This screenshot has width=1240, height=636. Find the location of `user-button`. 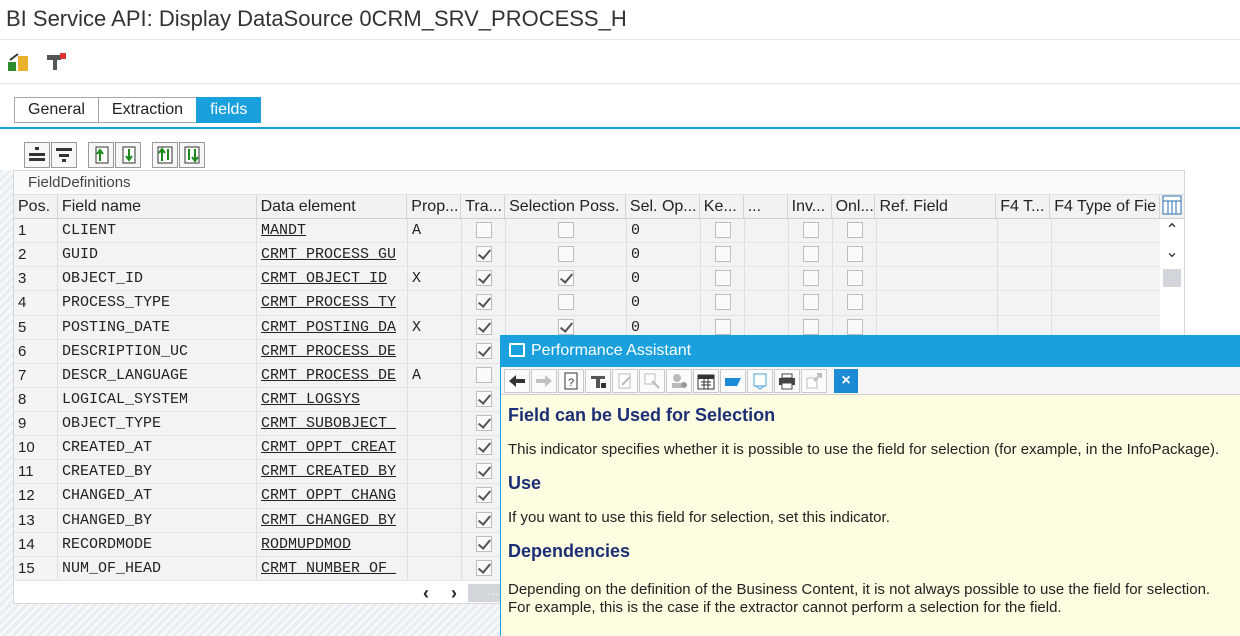

user-button is located at coordinates (679, 380).